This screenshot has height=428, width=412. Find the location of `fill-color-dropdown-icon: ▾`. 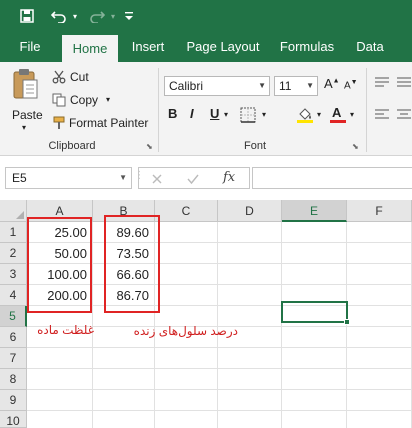

fill-color-dropdown-icon: ▾ is located at coordinates (319, 114).